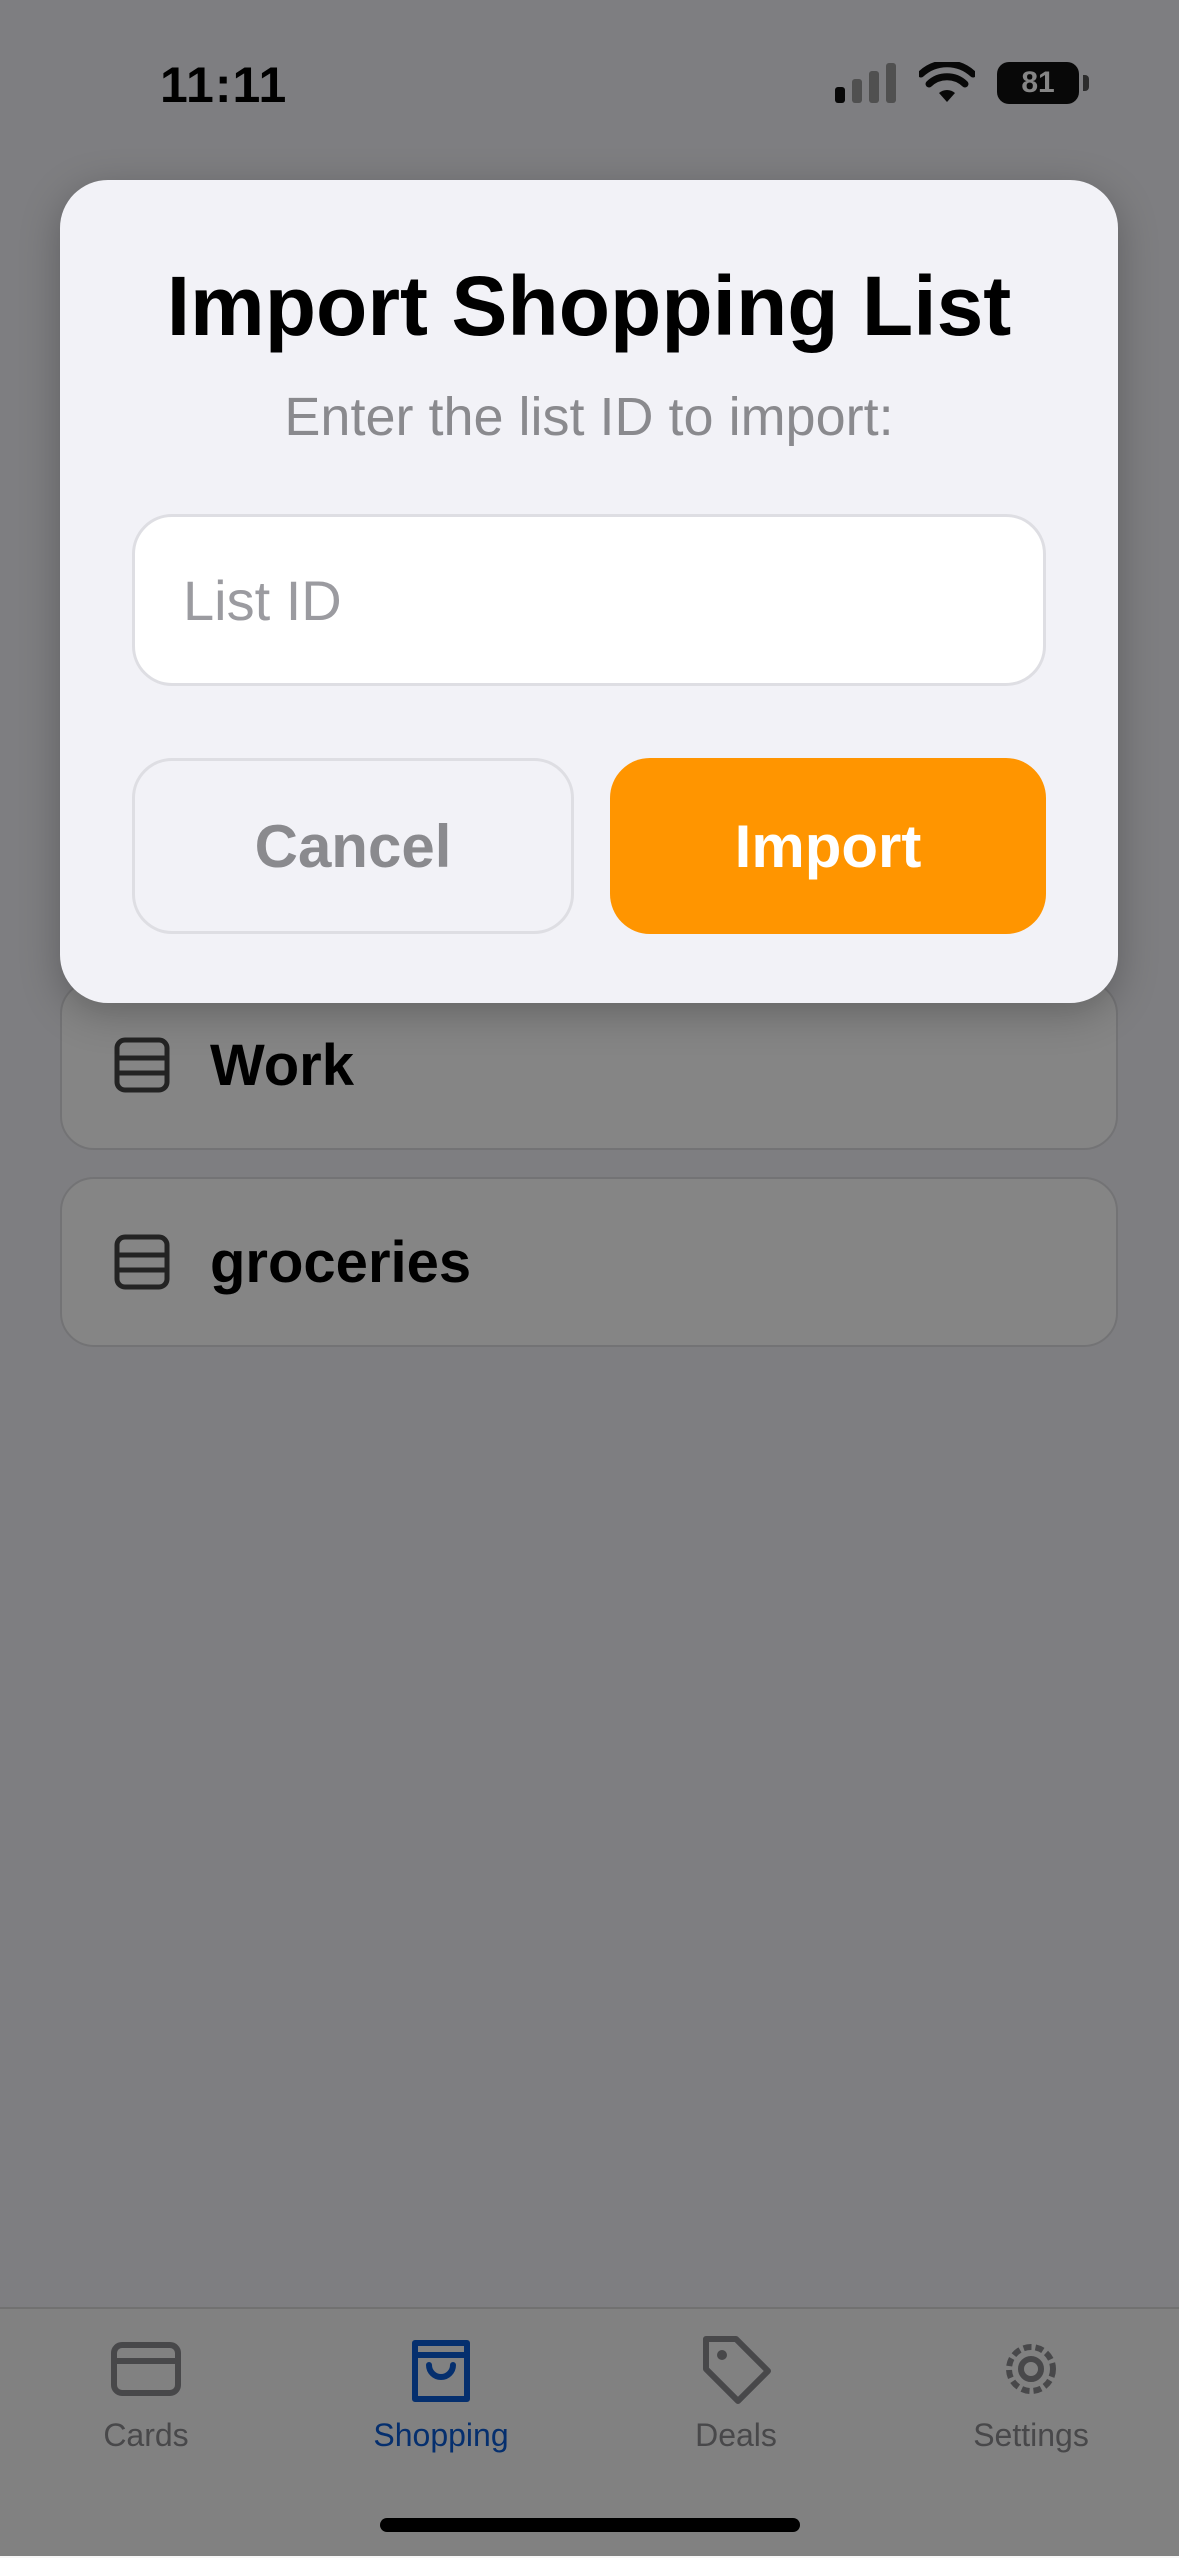 This screenshot has width=1179, height=2558. Describe the element at coordinates (828, 846) in the screenshot. I see `import-button: Import` at that location.